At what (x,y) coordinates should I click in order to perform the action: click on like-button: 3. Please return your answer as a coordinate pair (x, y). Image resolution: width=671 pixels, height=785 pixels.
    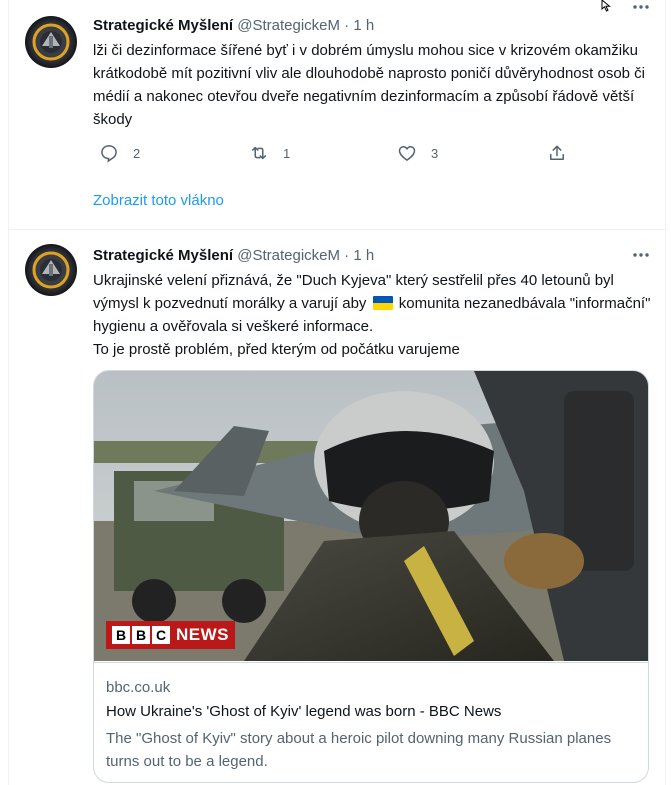
    Looking at the image, I should click on (417, 153).